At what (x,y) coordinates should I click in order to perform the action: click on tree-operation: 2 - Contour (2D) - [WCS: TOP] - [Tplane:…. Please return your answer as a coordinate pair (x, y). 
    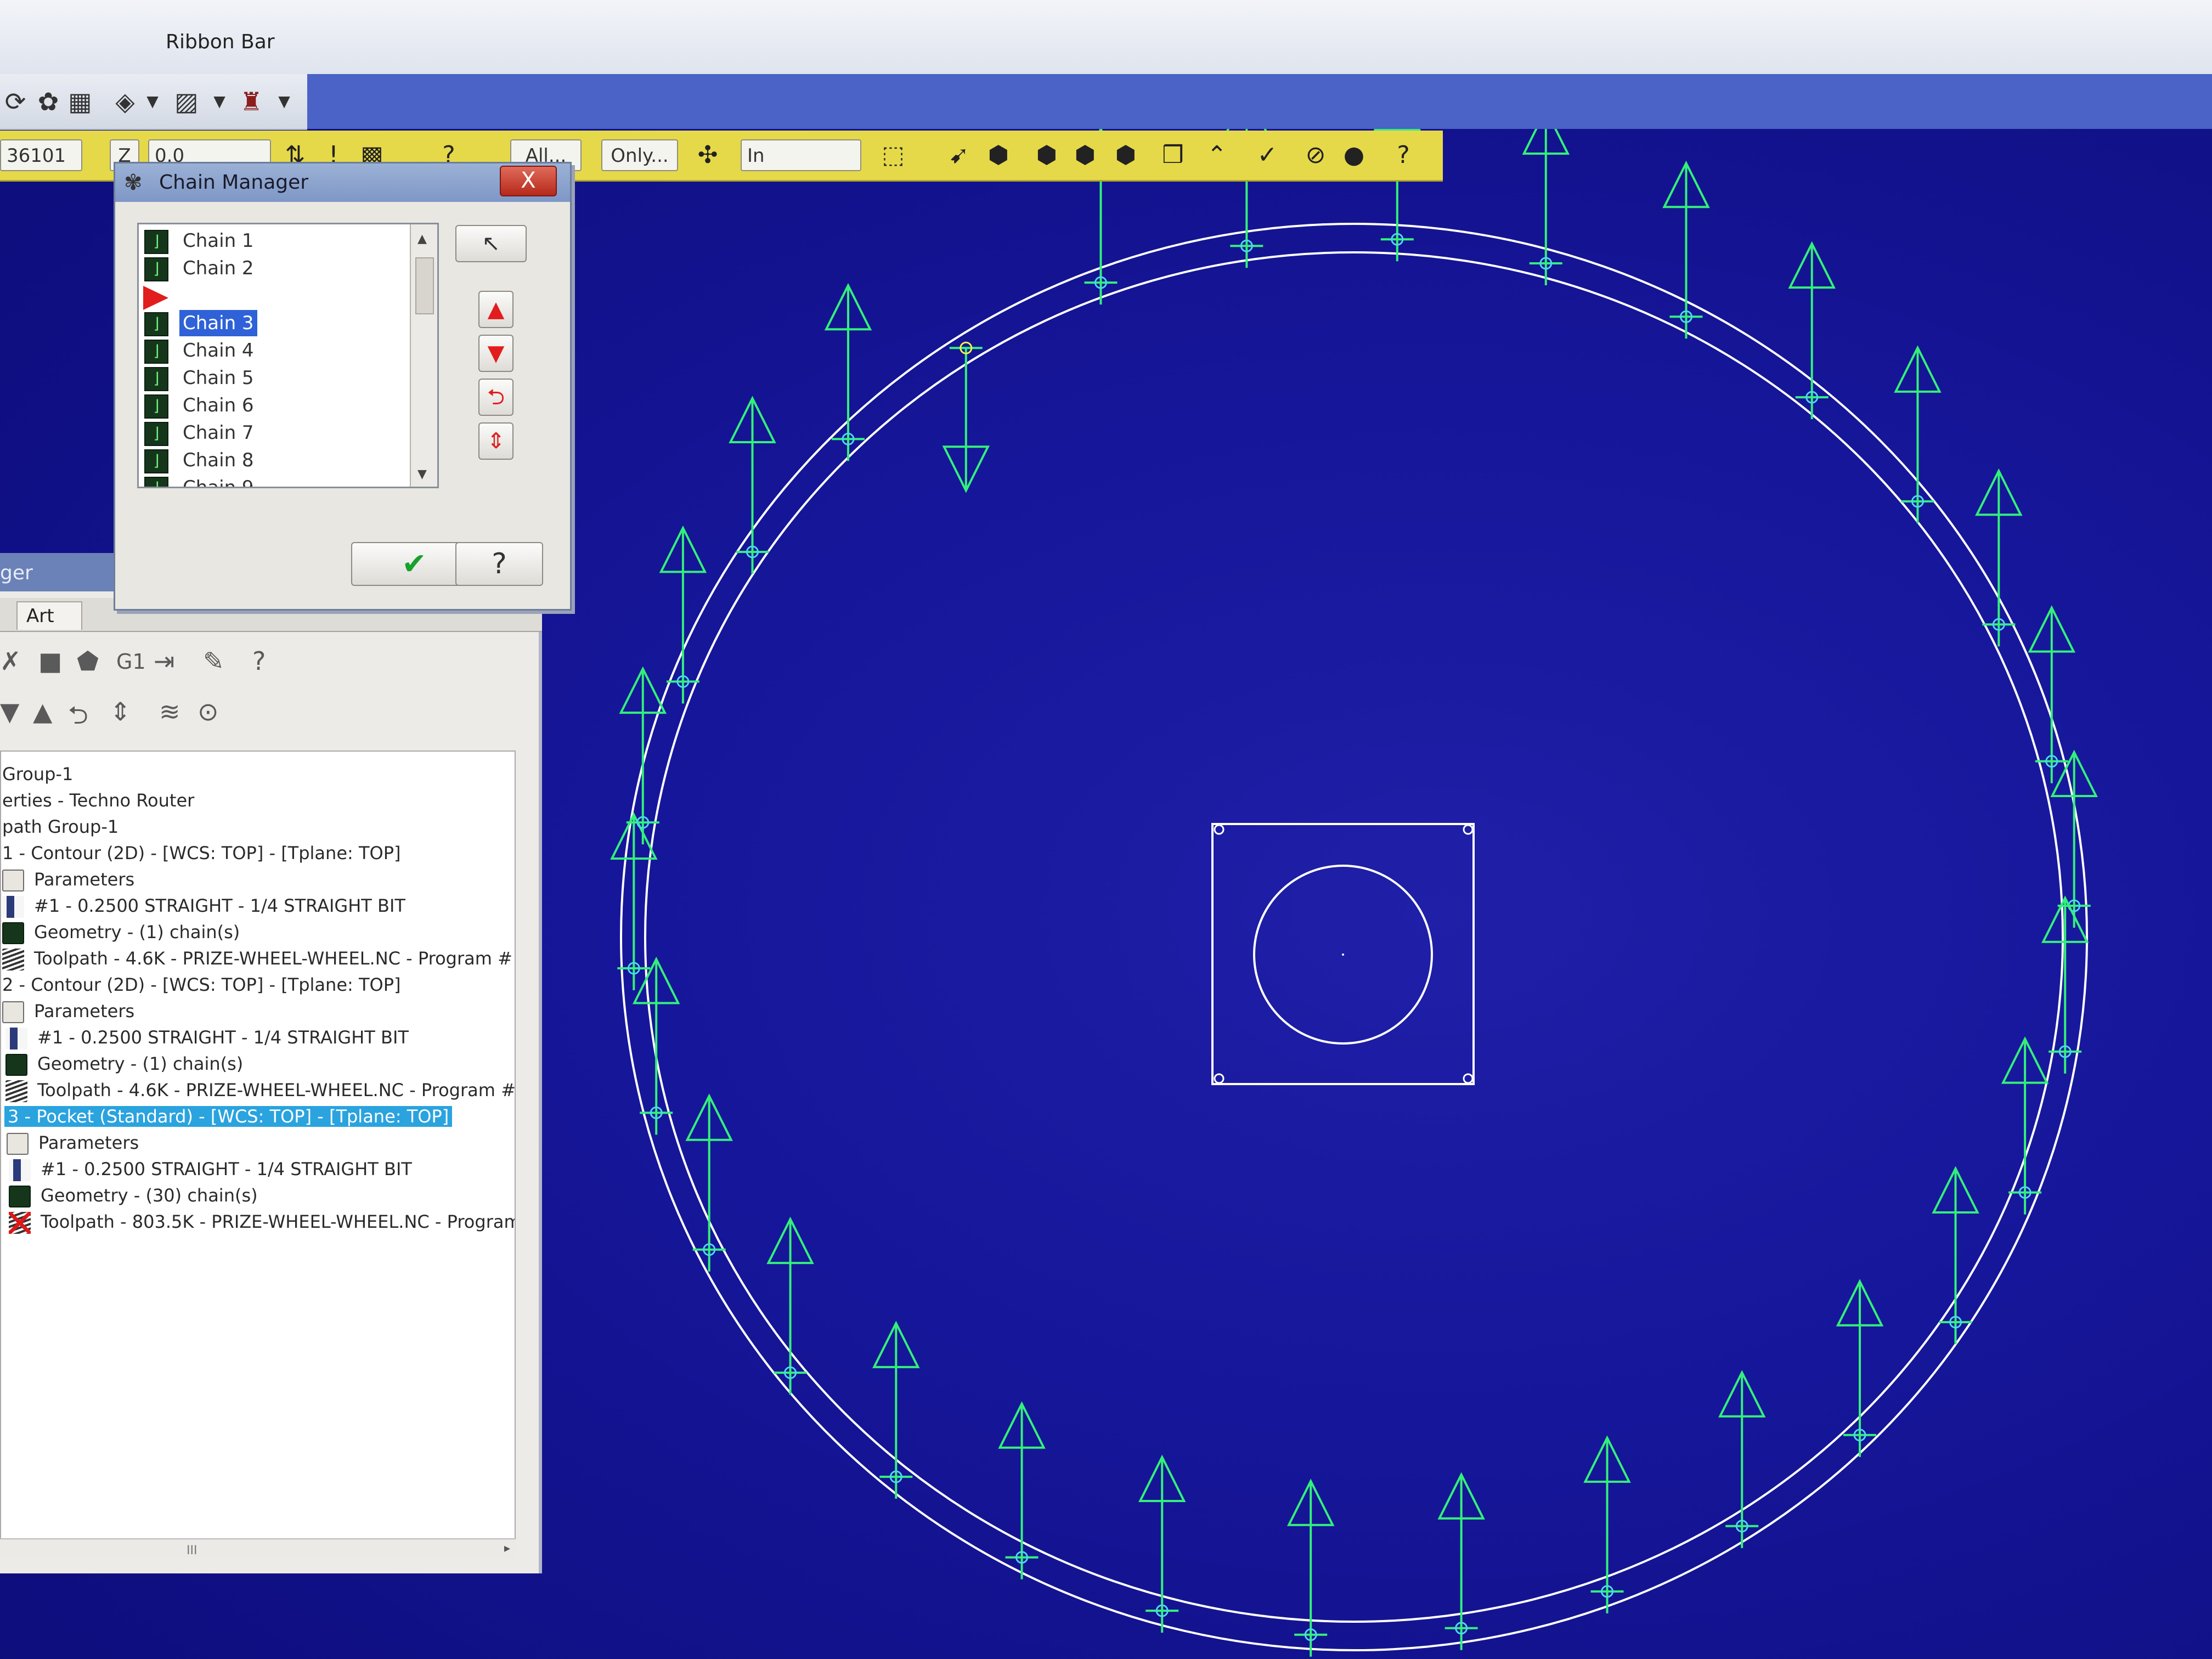
    Looking at the image, I should click on (201, 985).